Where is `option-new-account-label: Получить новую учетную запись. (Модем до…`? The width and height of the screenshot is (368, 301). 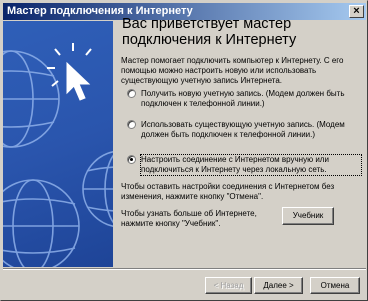 option-new-account-label: Получить новую учетную запись. (Модем до… is located at coordinates (243, 98).